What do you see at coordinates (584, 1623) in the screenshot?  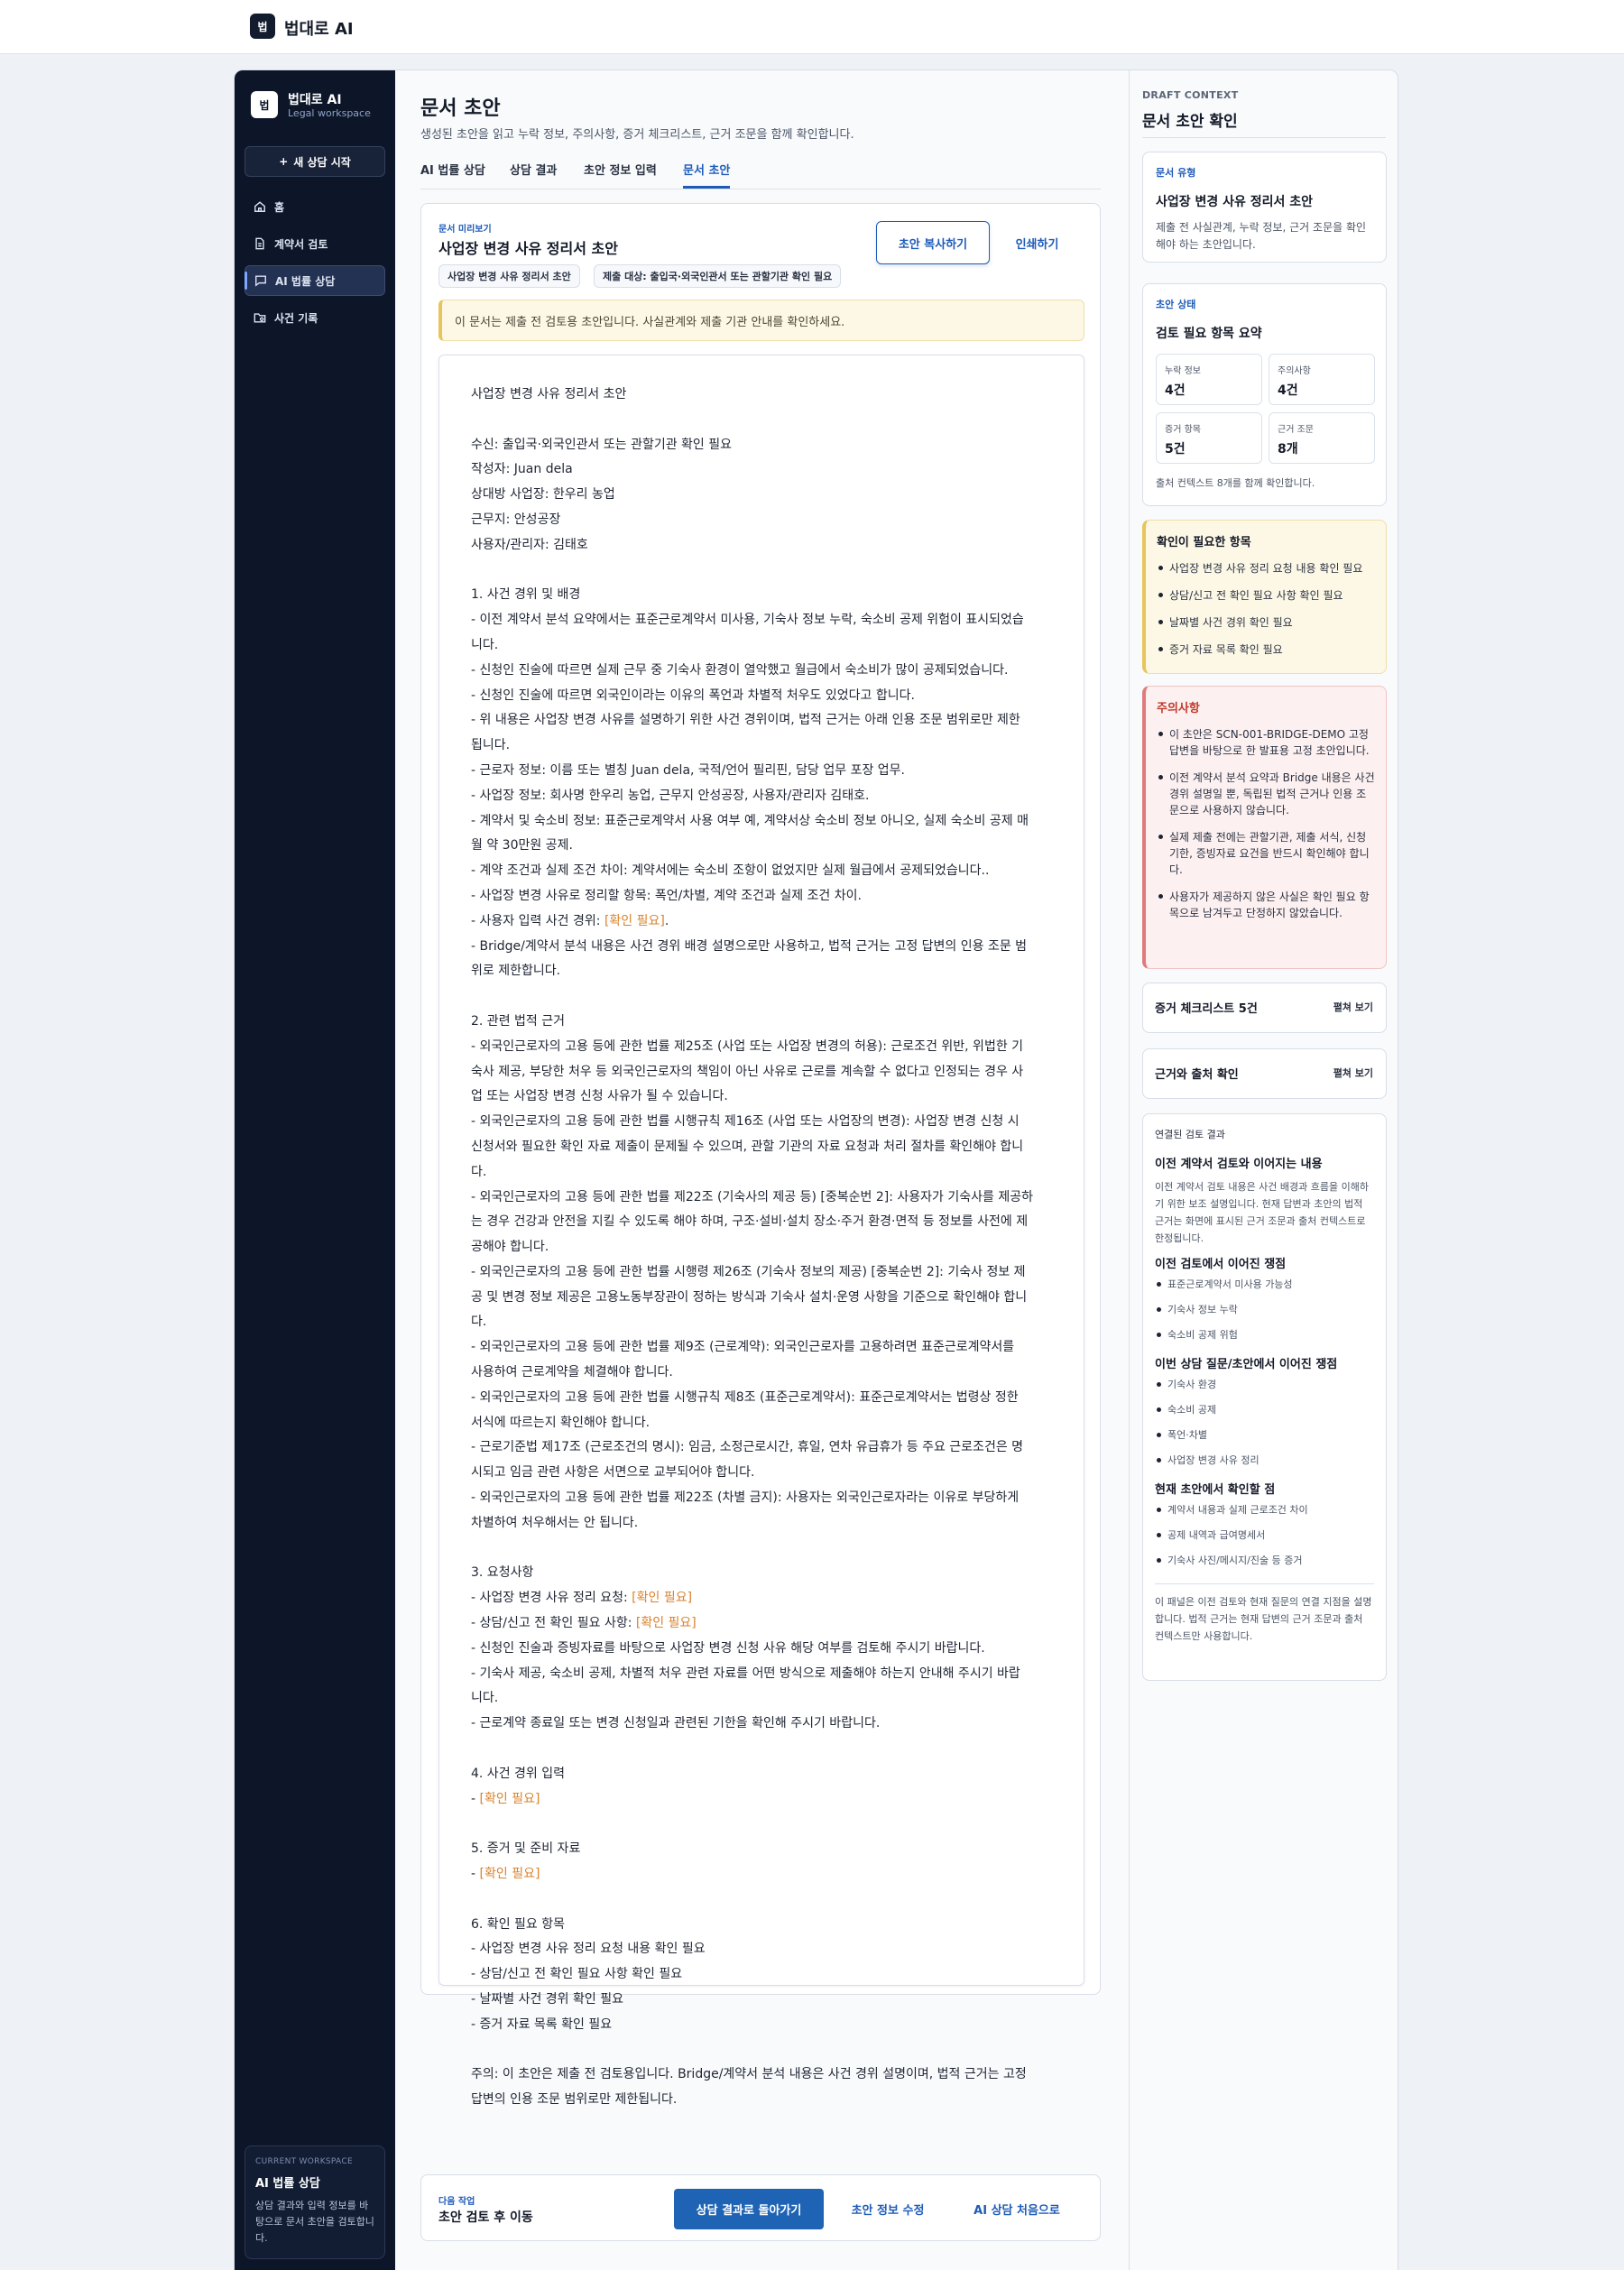 I see `document-line: - 상담/신고 전 확인 필요 사항: [확인 필요]` at bounding box center [584, 1623].